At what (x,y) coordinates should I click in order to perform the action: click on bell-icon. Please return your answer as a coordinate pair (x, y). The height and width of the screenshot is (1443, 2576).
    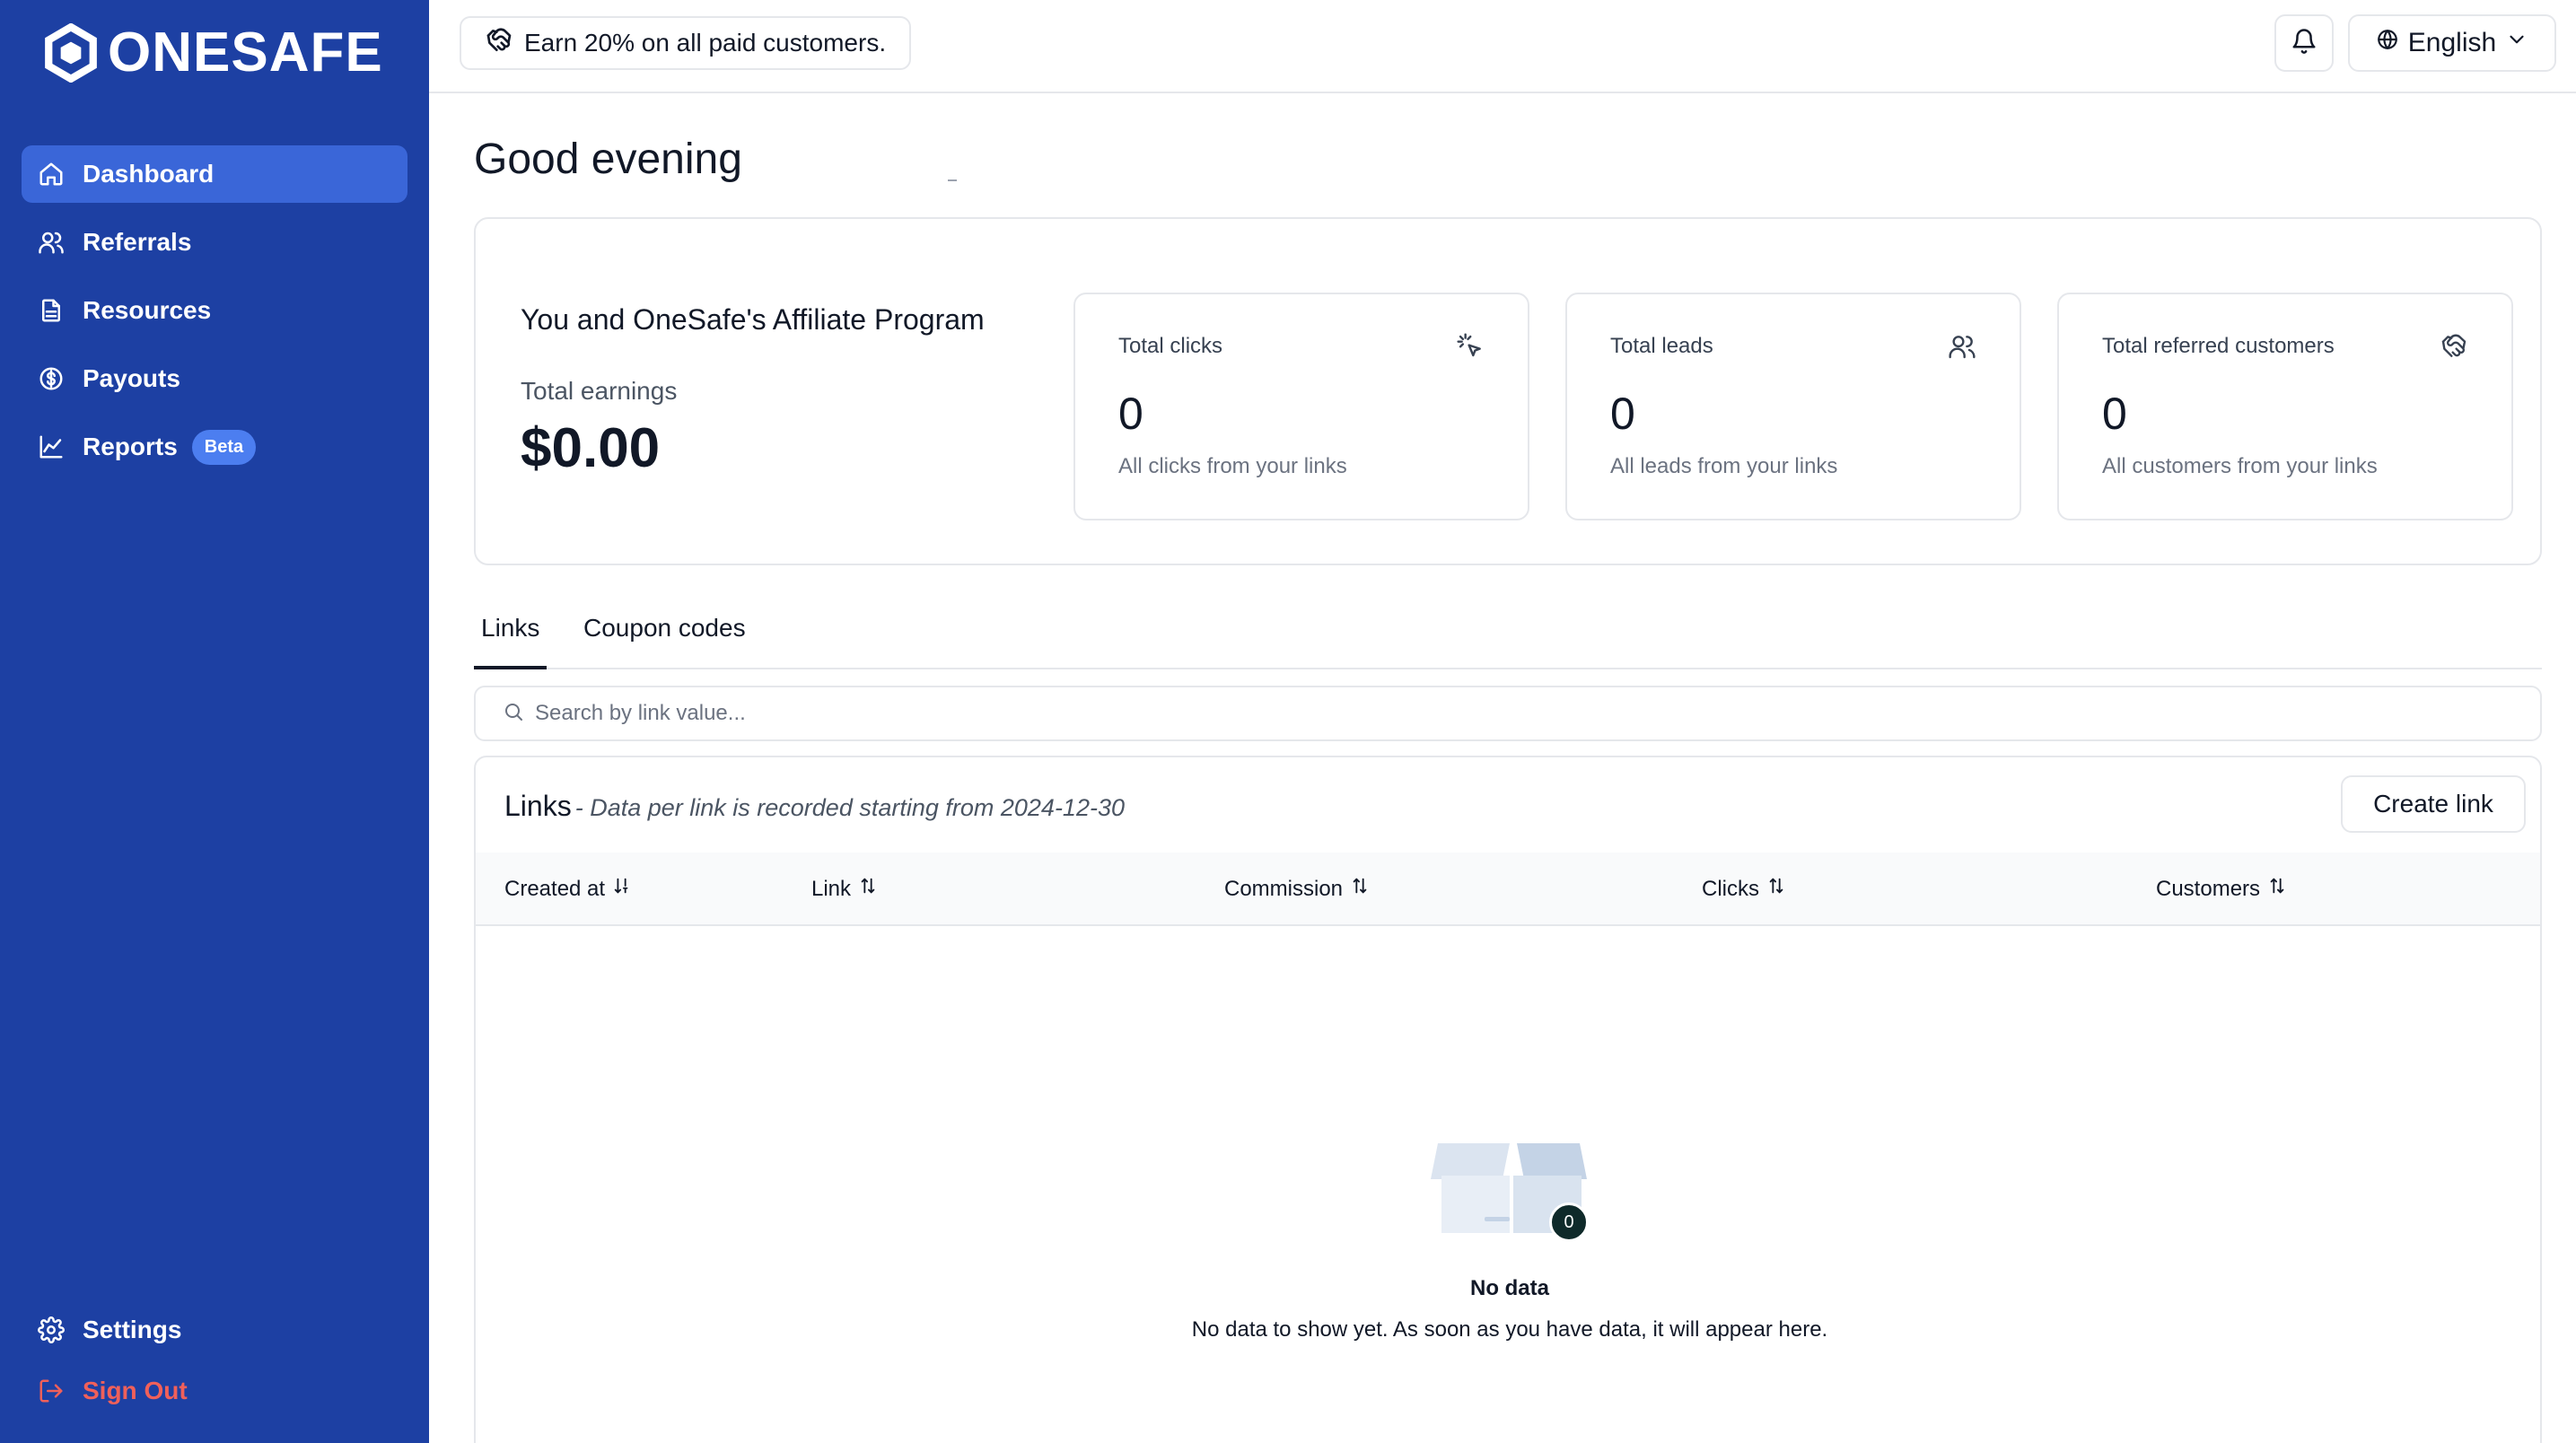
    Looking at the image, I should click on (2304, 43).